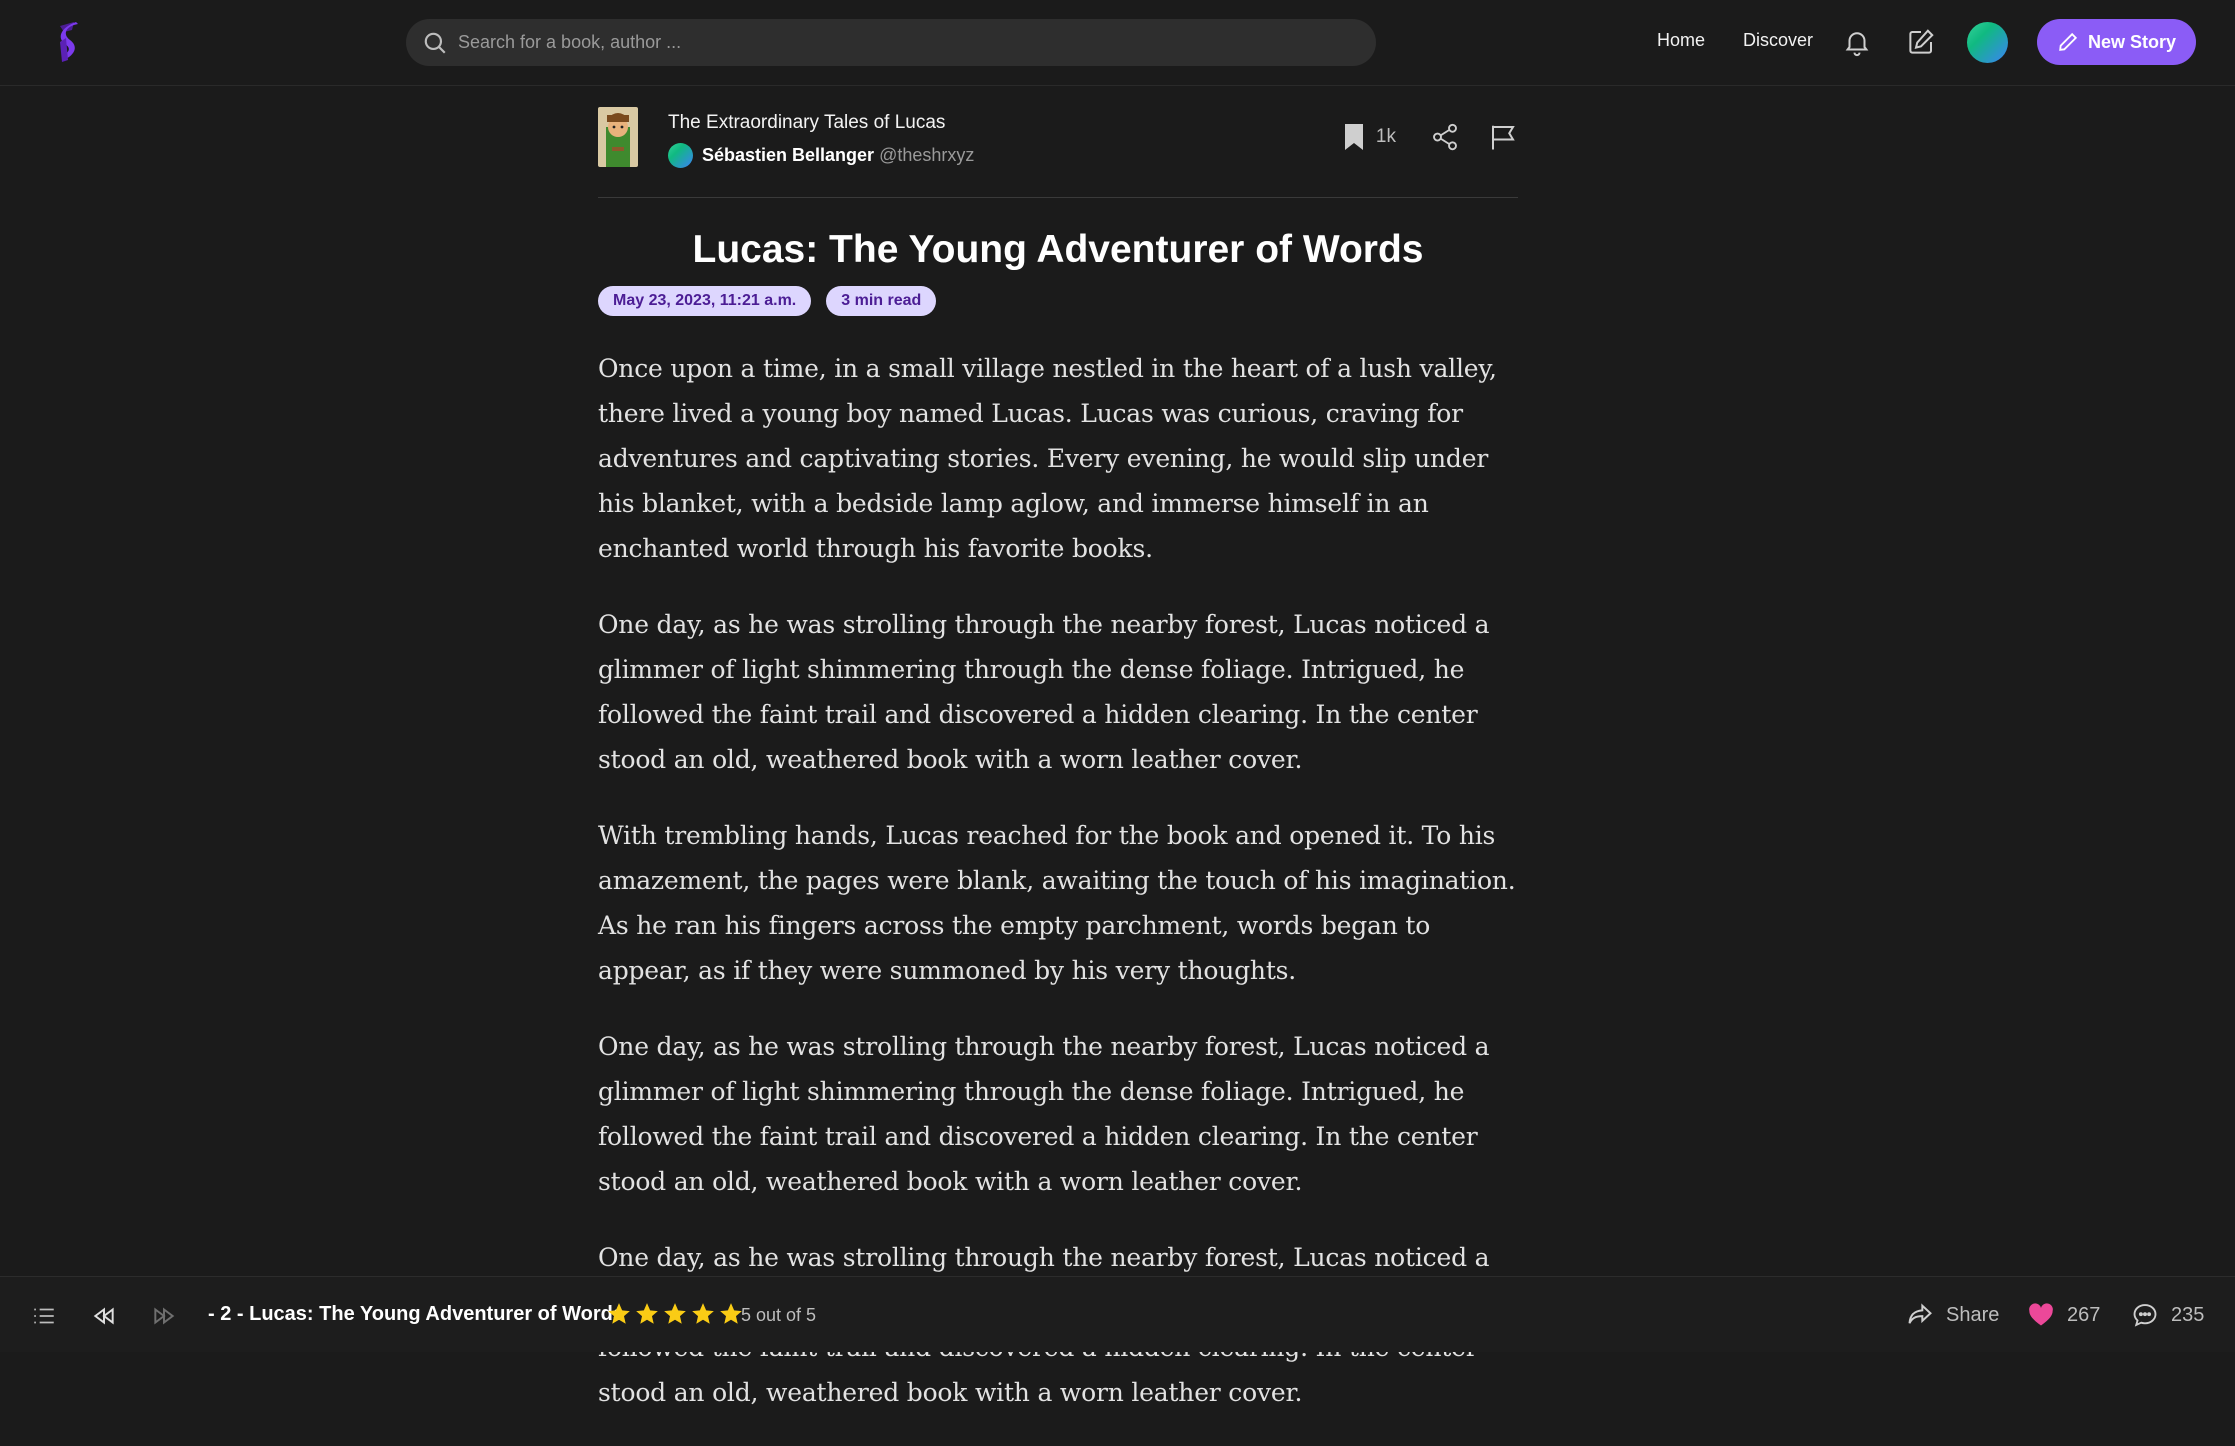 The image size is (2235, 1446). What do you see at coordinates (1353, 137) in the screenshot?
I see `bookmark-icon` at bounding box center [1353, 137].